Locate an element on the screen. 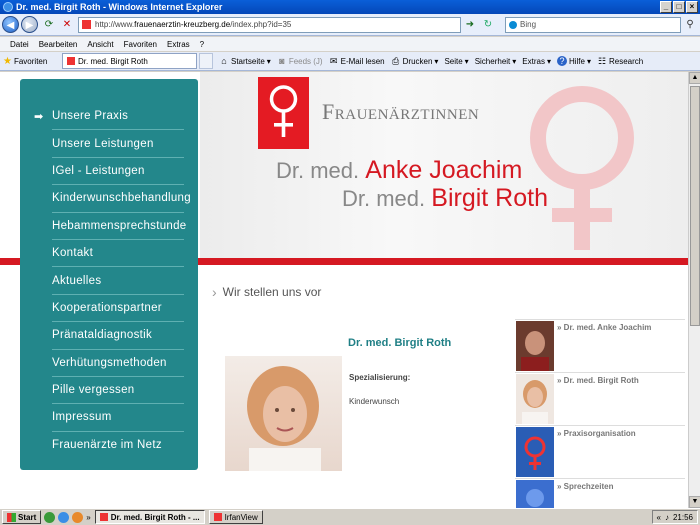  home-button: ⌂ Startseite ▾ is located at coordinates (245, 61).